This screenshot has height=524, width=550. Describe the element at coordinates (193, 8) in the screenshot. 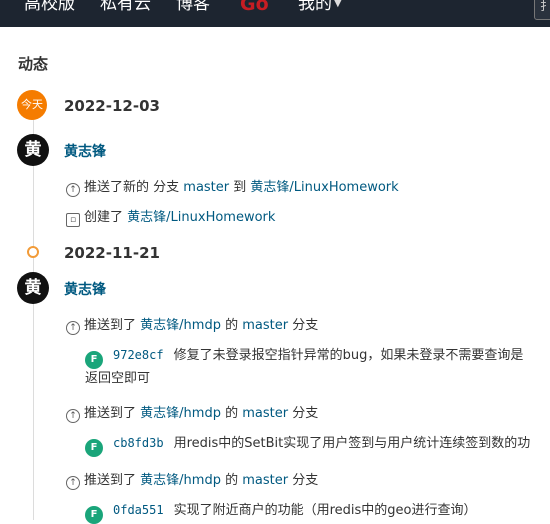

I see `nav-link-blog: 博客` at that location.